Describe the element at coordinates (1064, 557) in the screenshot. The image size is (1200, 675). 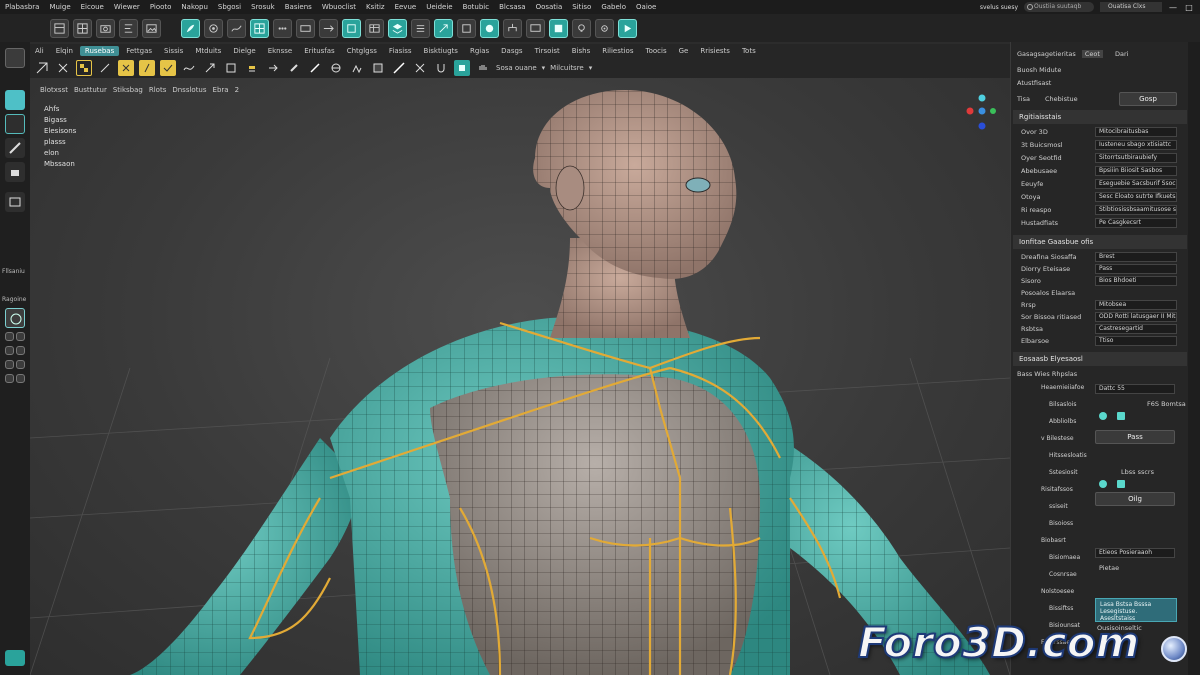
I see `tree-item: Bisiomaea` at that location.